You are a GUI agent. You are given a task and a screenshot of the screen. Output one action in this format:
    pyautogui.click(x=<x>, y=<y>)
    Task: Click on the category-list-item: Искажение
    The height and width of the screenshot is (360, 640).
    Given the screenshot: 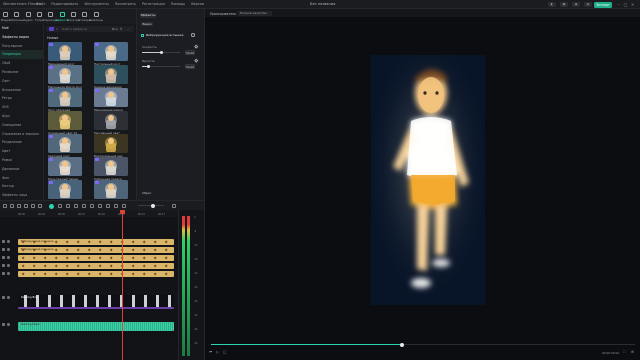 What is the action you would take?
    pyautogui.click(x=21, y=90)
    